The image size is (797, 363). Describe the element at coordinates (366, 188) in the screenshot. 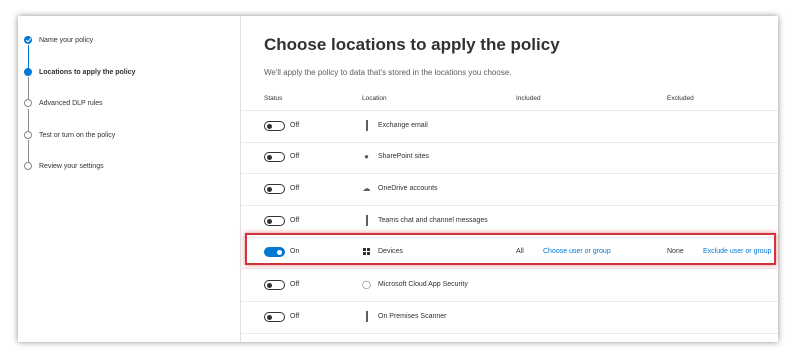

I see `onedrive-icon: ☁` at that location.